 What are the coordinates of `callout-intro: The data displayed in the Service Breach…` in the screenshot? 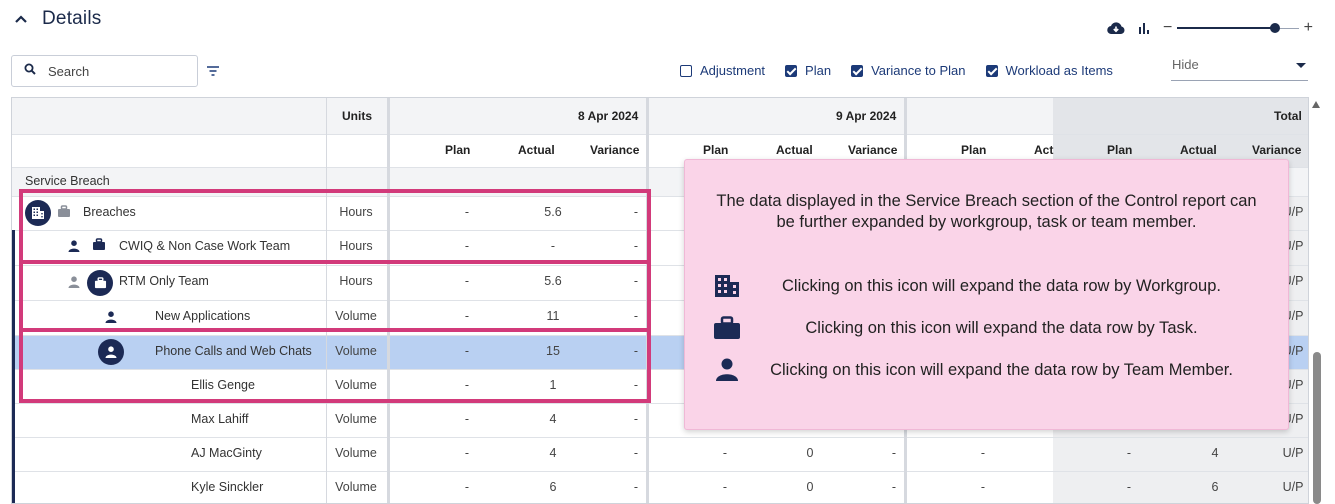 It's located at (986, 211).